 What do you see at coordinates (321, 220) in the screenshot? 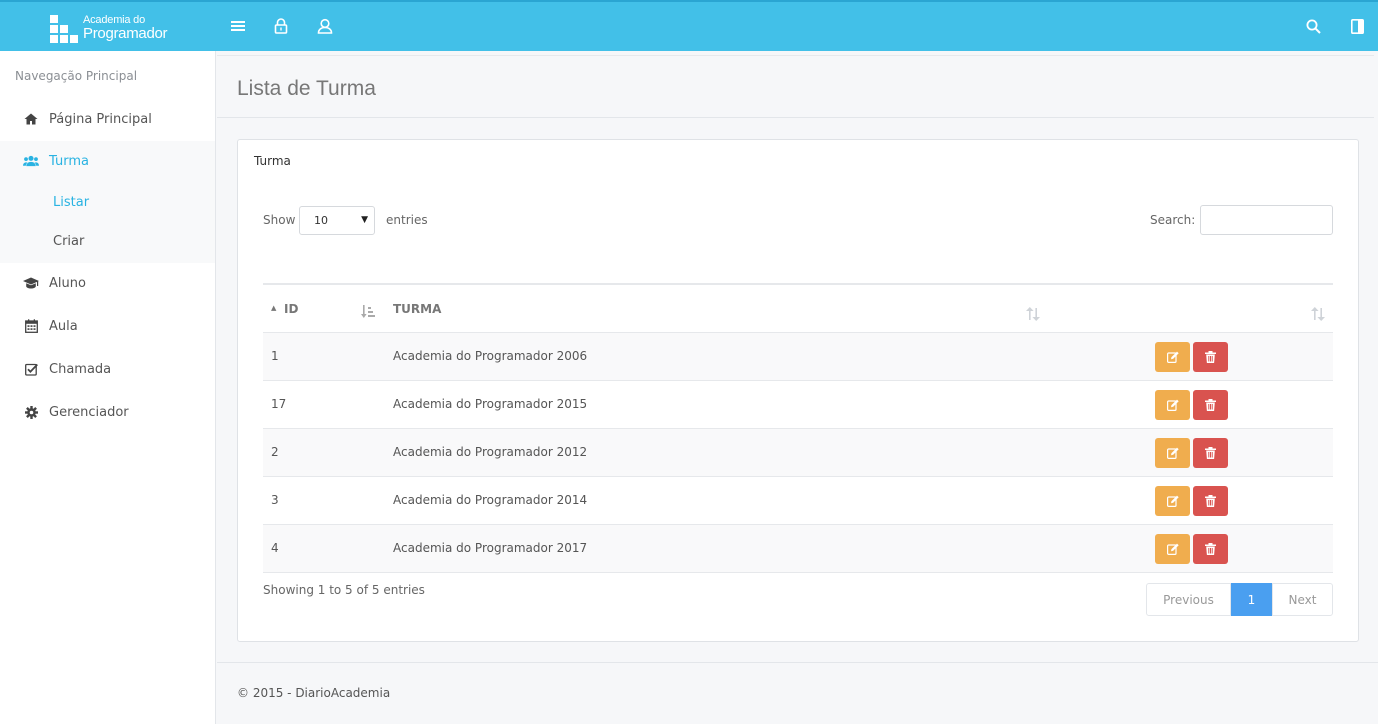
I see `entries-length-value: 10` at bounding box center [321, 220].